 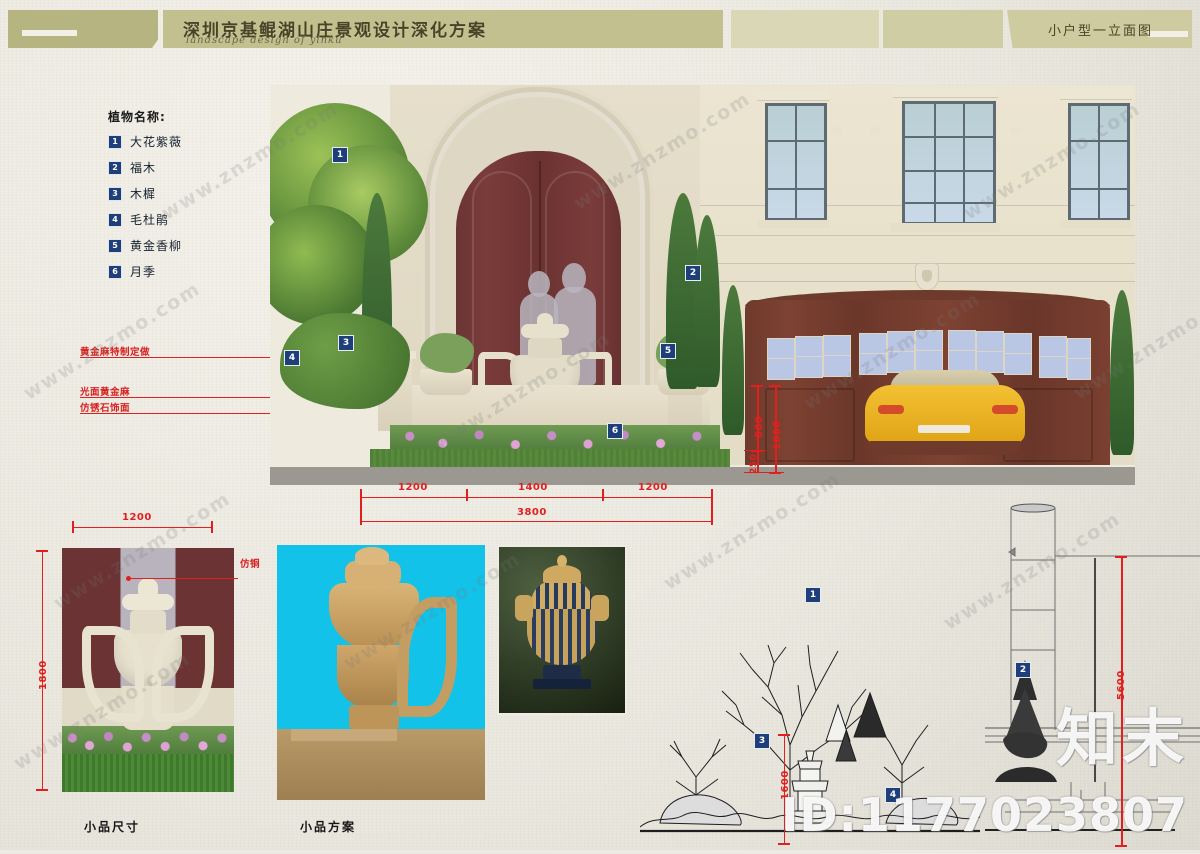 I want to click on wall-crest-emblem, so click(x=927, y=277).